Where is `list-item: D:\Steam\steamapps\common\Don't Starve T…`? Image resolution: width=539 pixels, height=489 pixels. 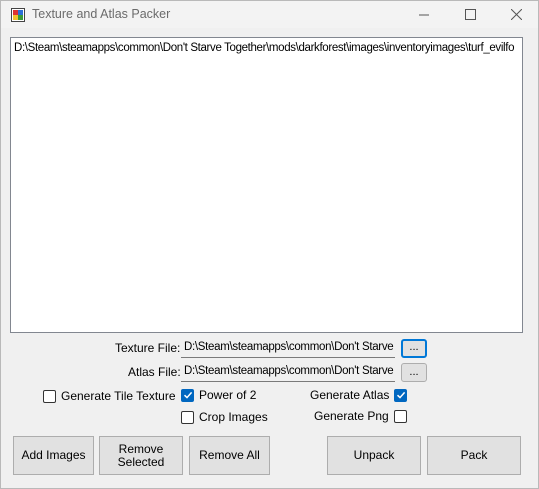
list-item: D:\Steam\steamapps\common\Don't Starve T… is located at coordinates (264, 48).